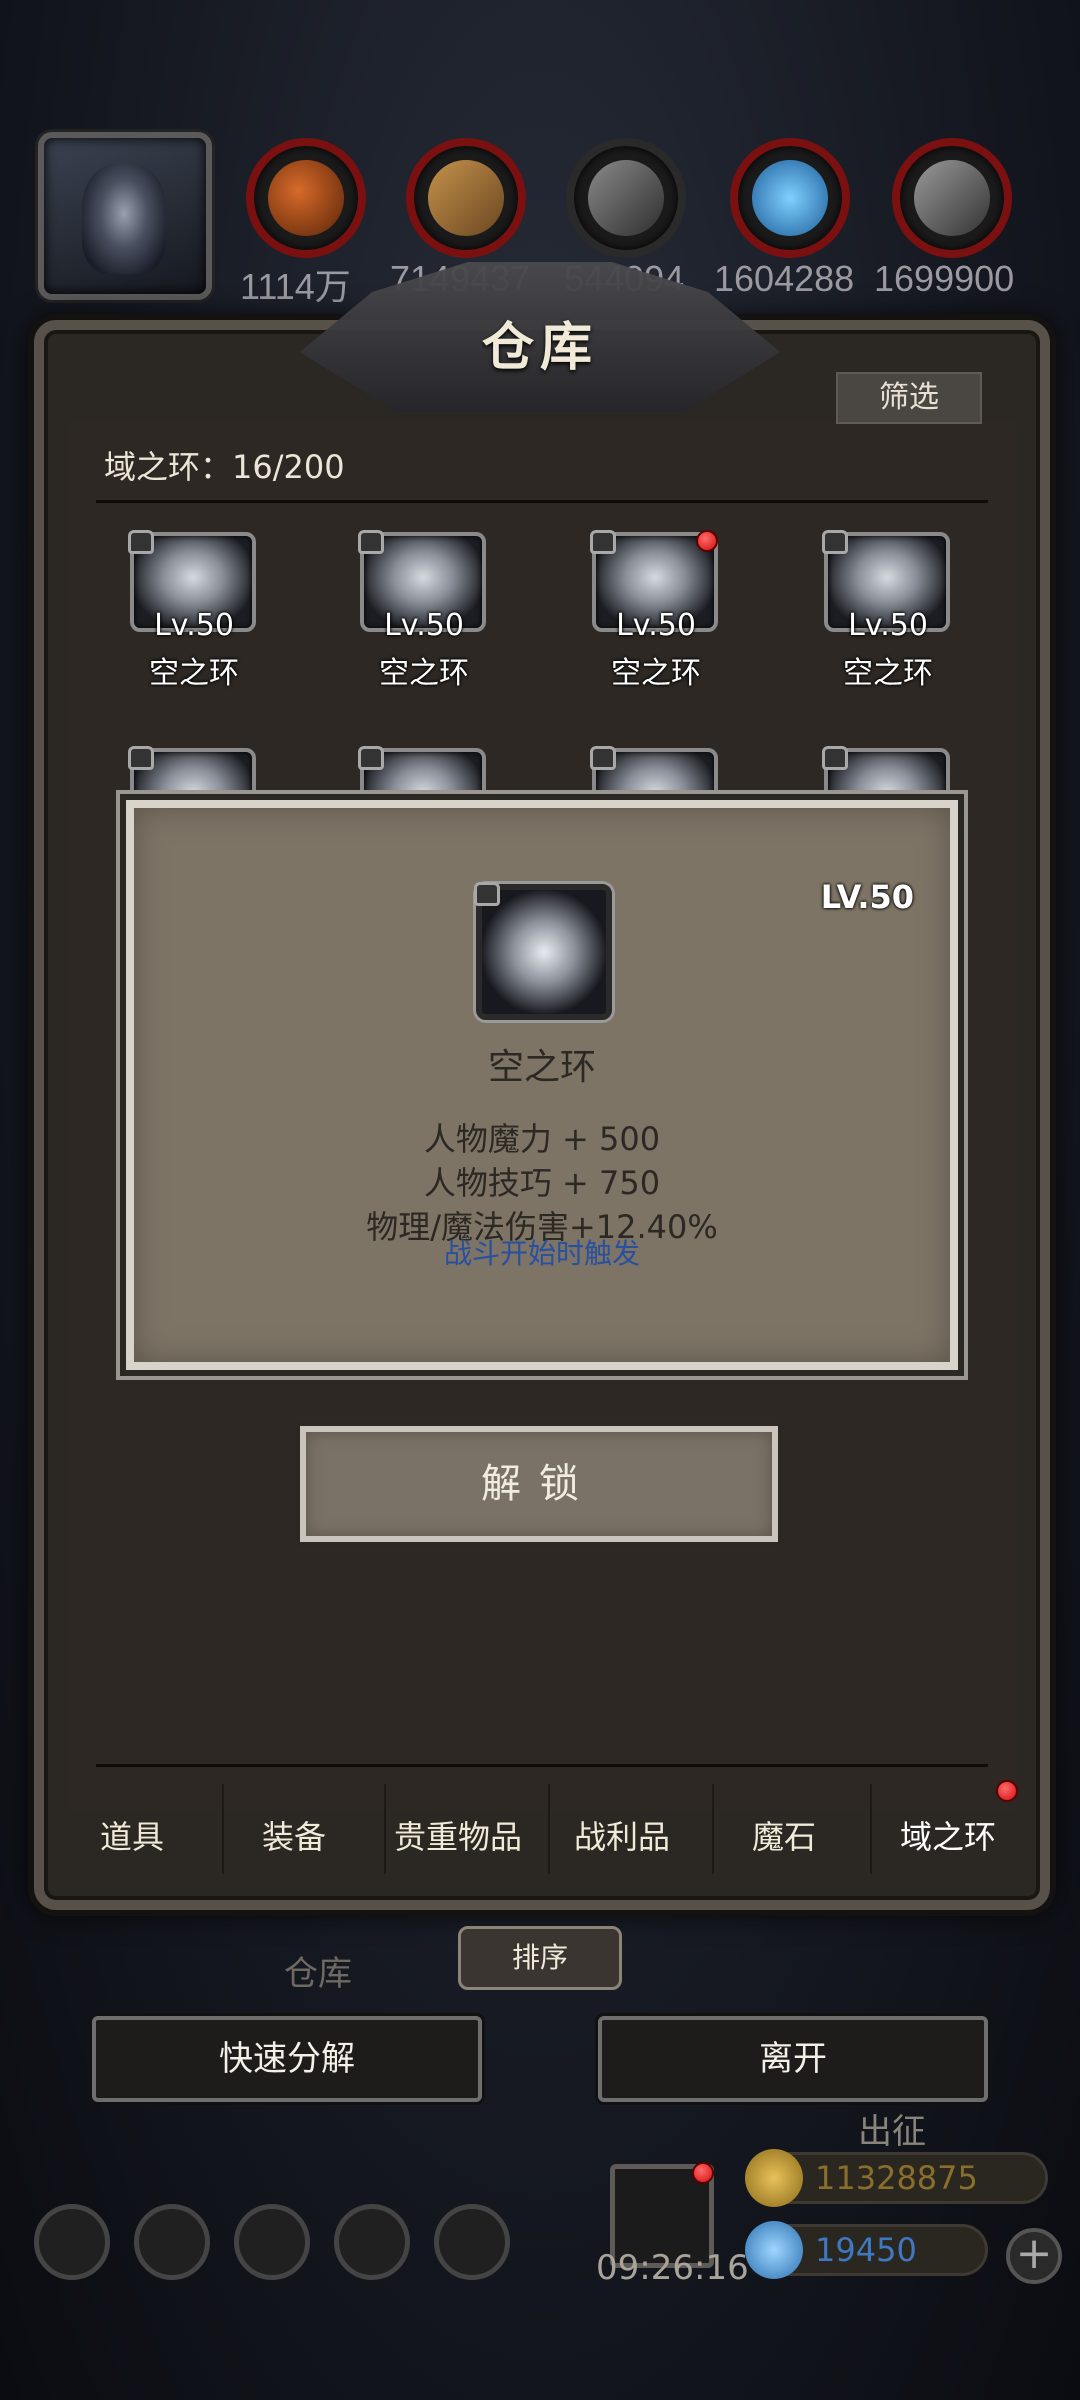  I want to click on resource-value-4: 1604288, so click(784, 278).